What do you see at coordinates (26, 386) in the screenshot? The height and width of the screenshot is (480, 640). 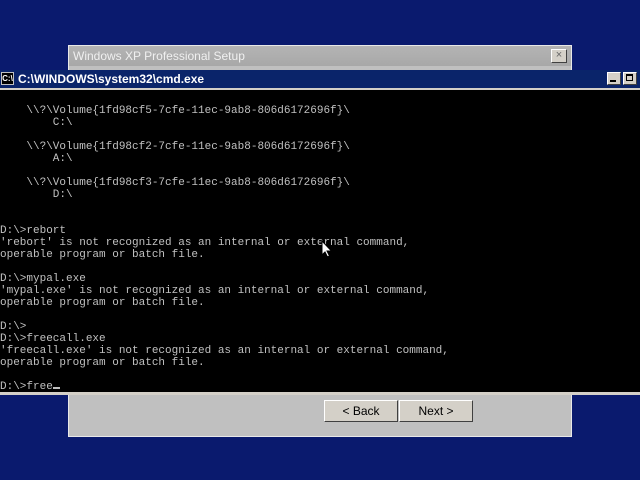 I see `console-line: D:\>free` at bounding box center [26, 386].